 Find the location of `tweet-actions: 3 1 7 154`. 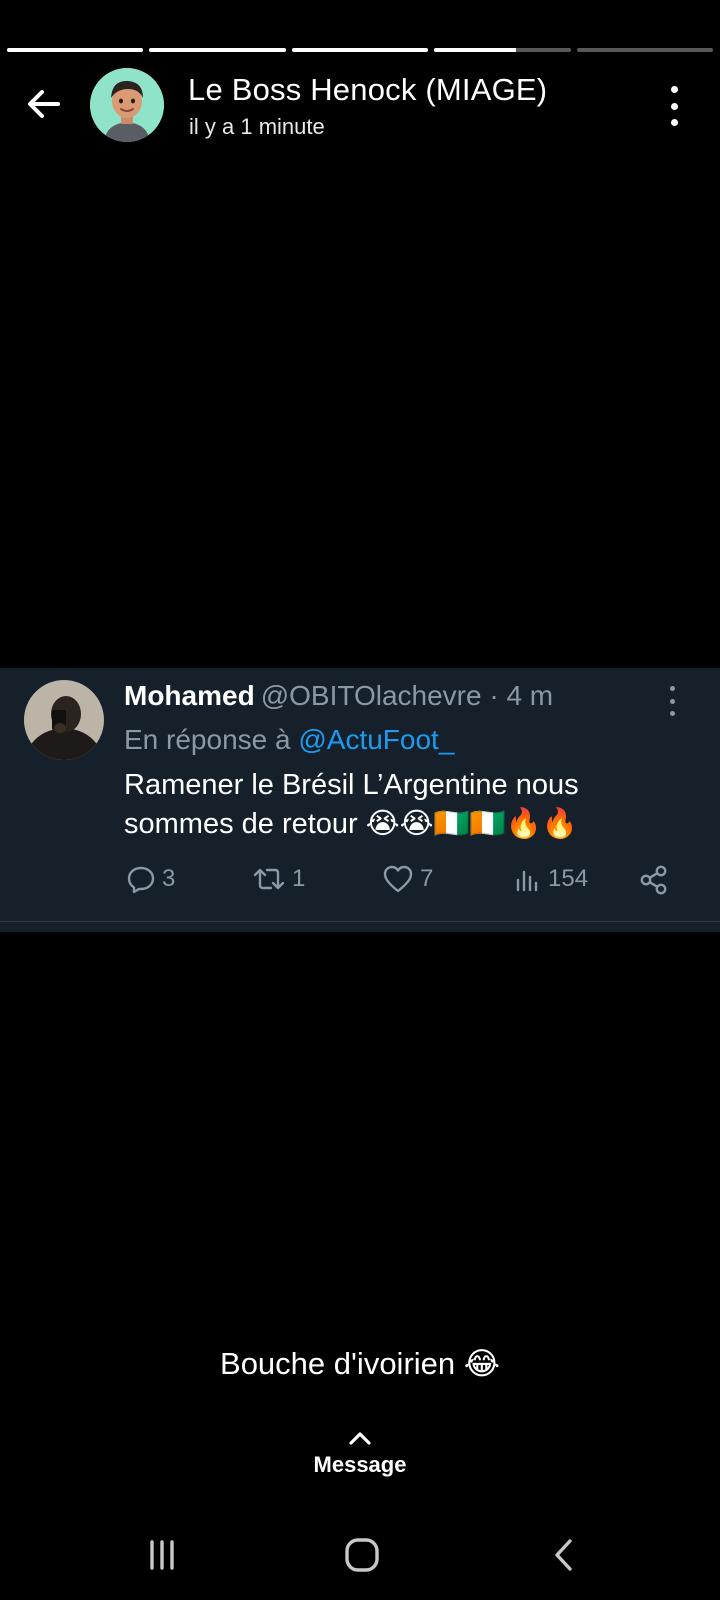

tweet-actions: 3 1 7 154 is located at coordinates (404, 882).